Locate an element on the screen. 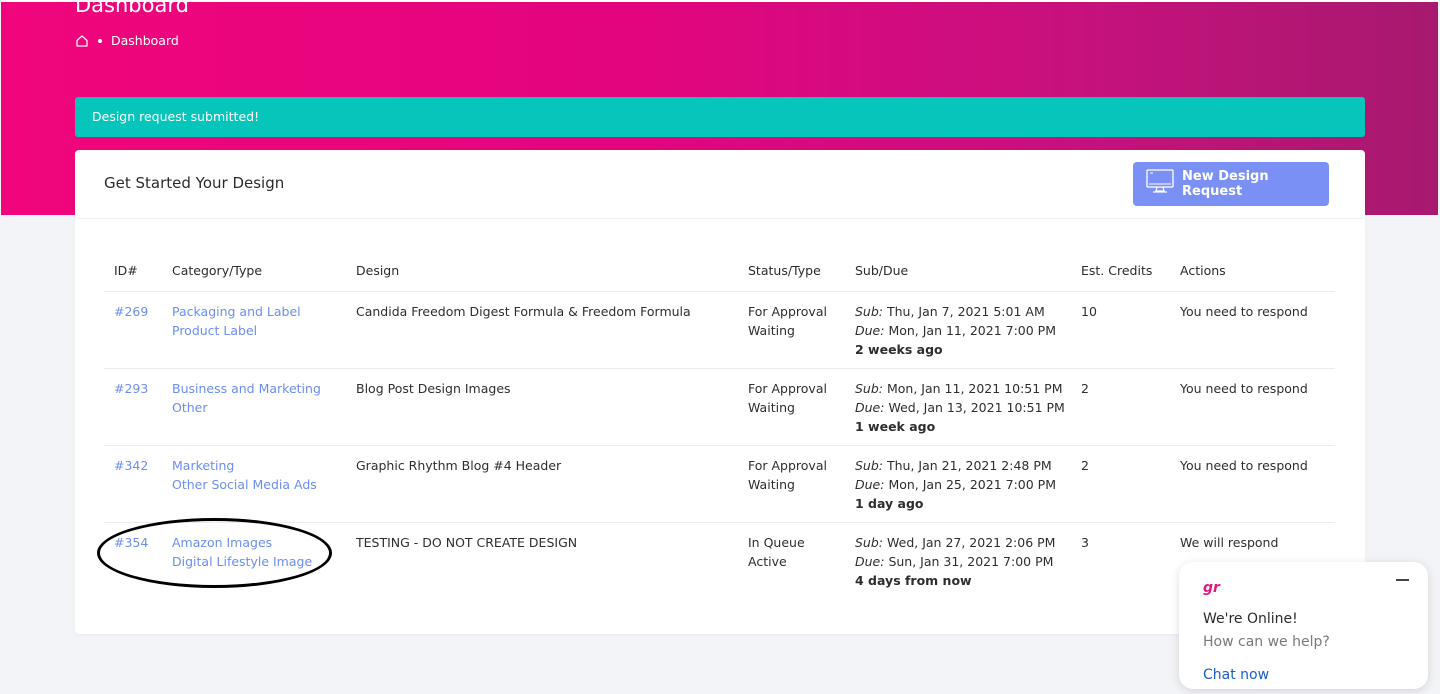  home-icon is located at coordinates (82, 41).